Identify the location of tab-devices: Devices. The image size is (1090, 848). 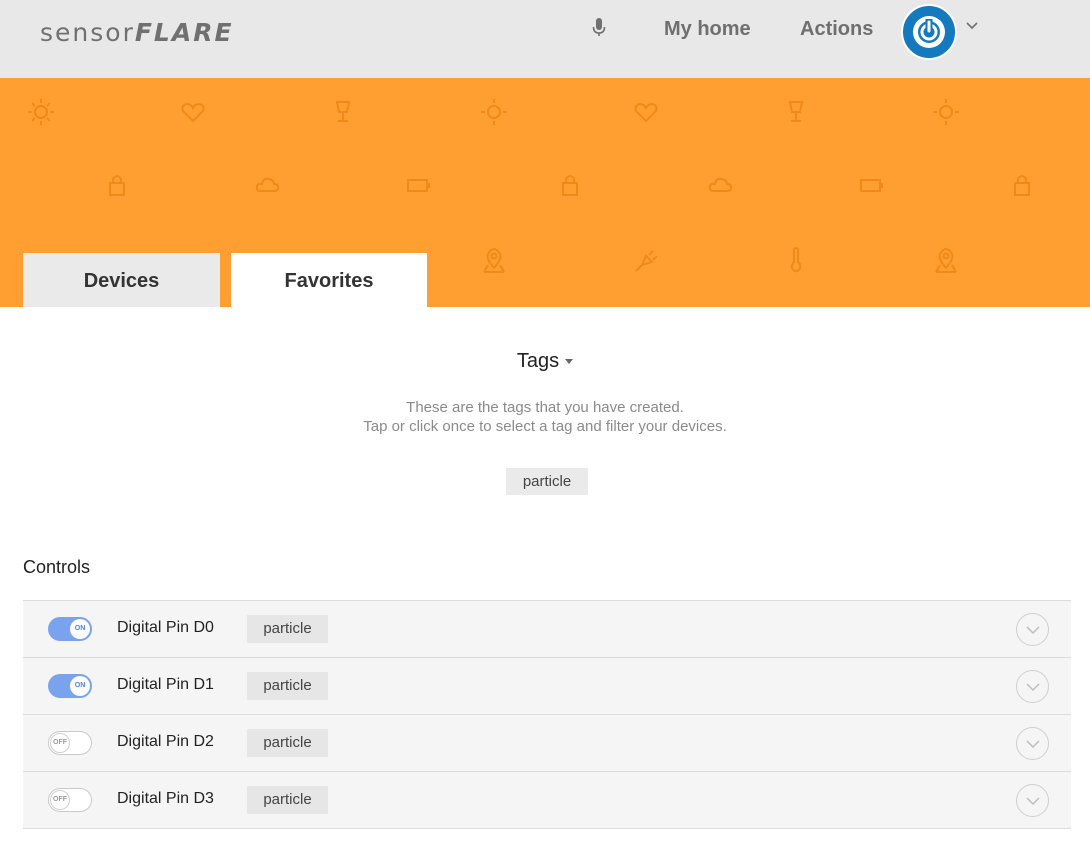
(121, 280).